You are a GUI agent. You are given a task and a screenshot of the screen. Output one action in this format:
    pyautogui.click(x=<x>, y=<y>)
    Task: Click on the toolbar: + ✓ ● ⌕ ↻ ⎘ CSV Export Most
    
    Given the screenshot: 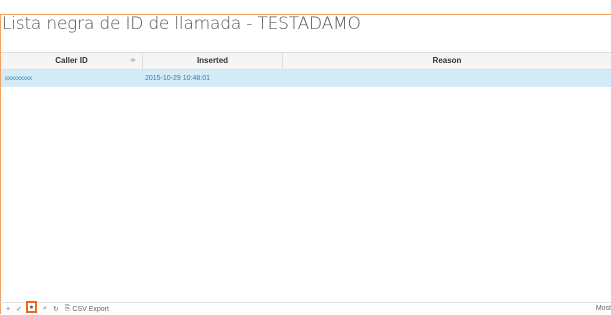 What is the action you would take?
    pyautogui.click(x=305, y=308)
    